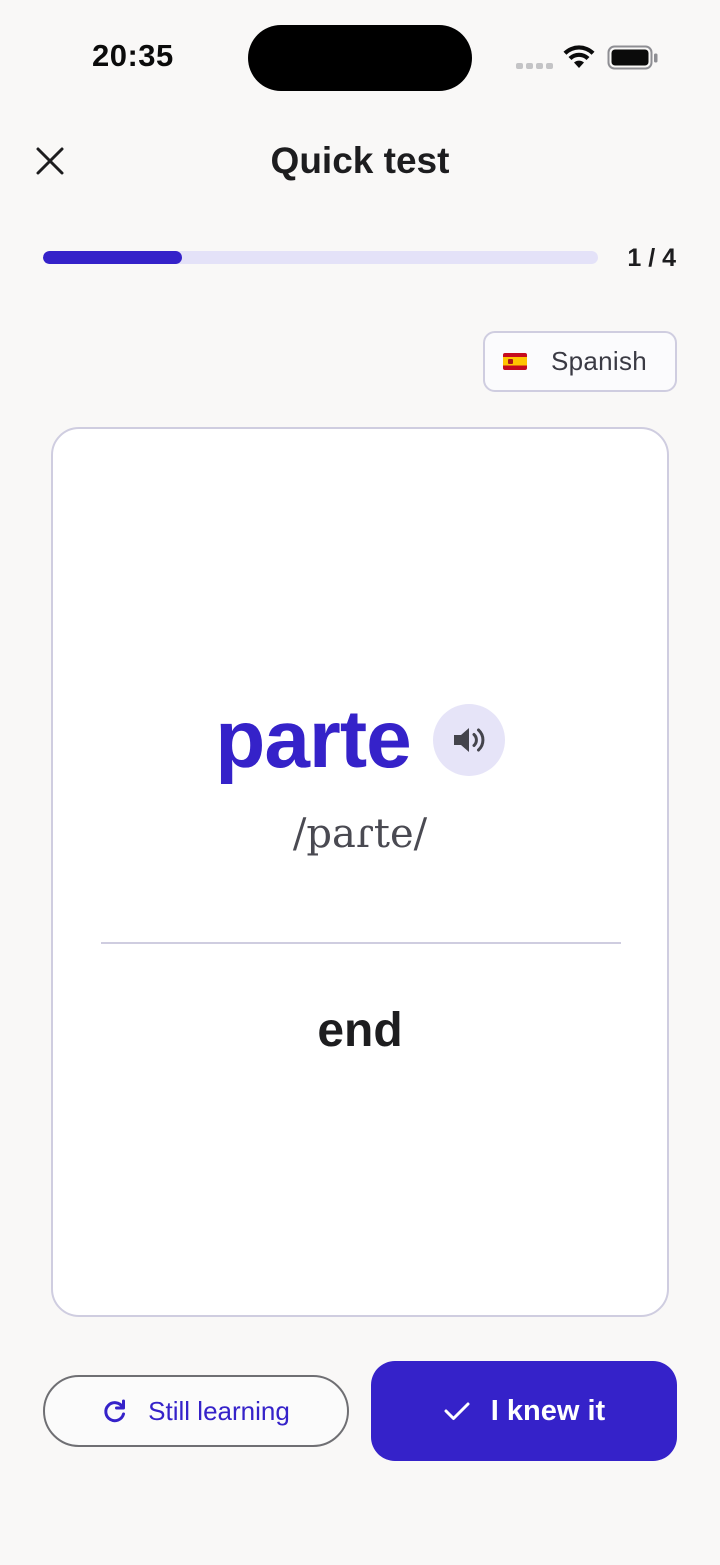 This screenshot has height=1565, width=720. Describe the element at coordinates (599, 361) in the screenshot. I see `language-label: Spanish` at that location.